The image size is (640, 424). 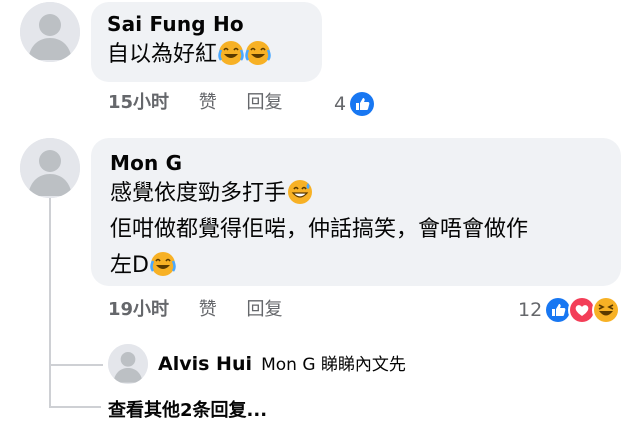 What do you see at coordinates (606, 310) in the screenshot?
I see `haha-reaction-icon` at bounding box center [606, 310].